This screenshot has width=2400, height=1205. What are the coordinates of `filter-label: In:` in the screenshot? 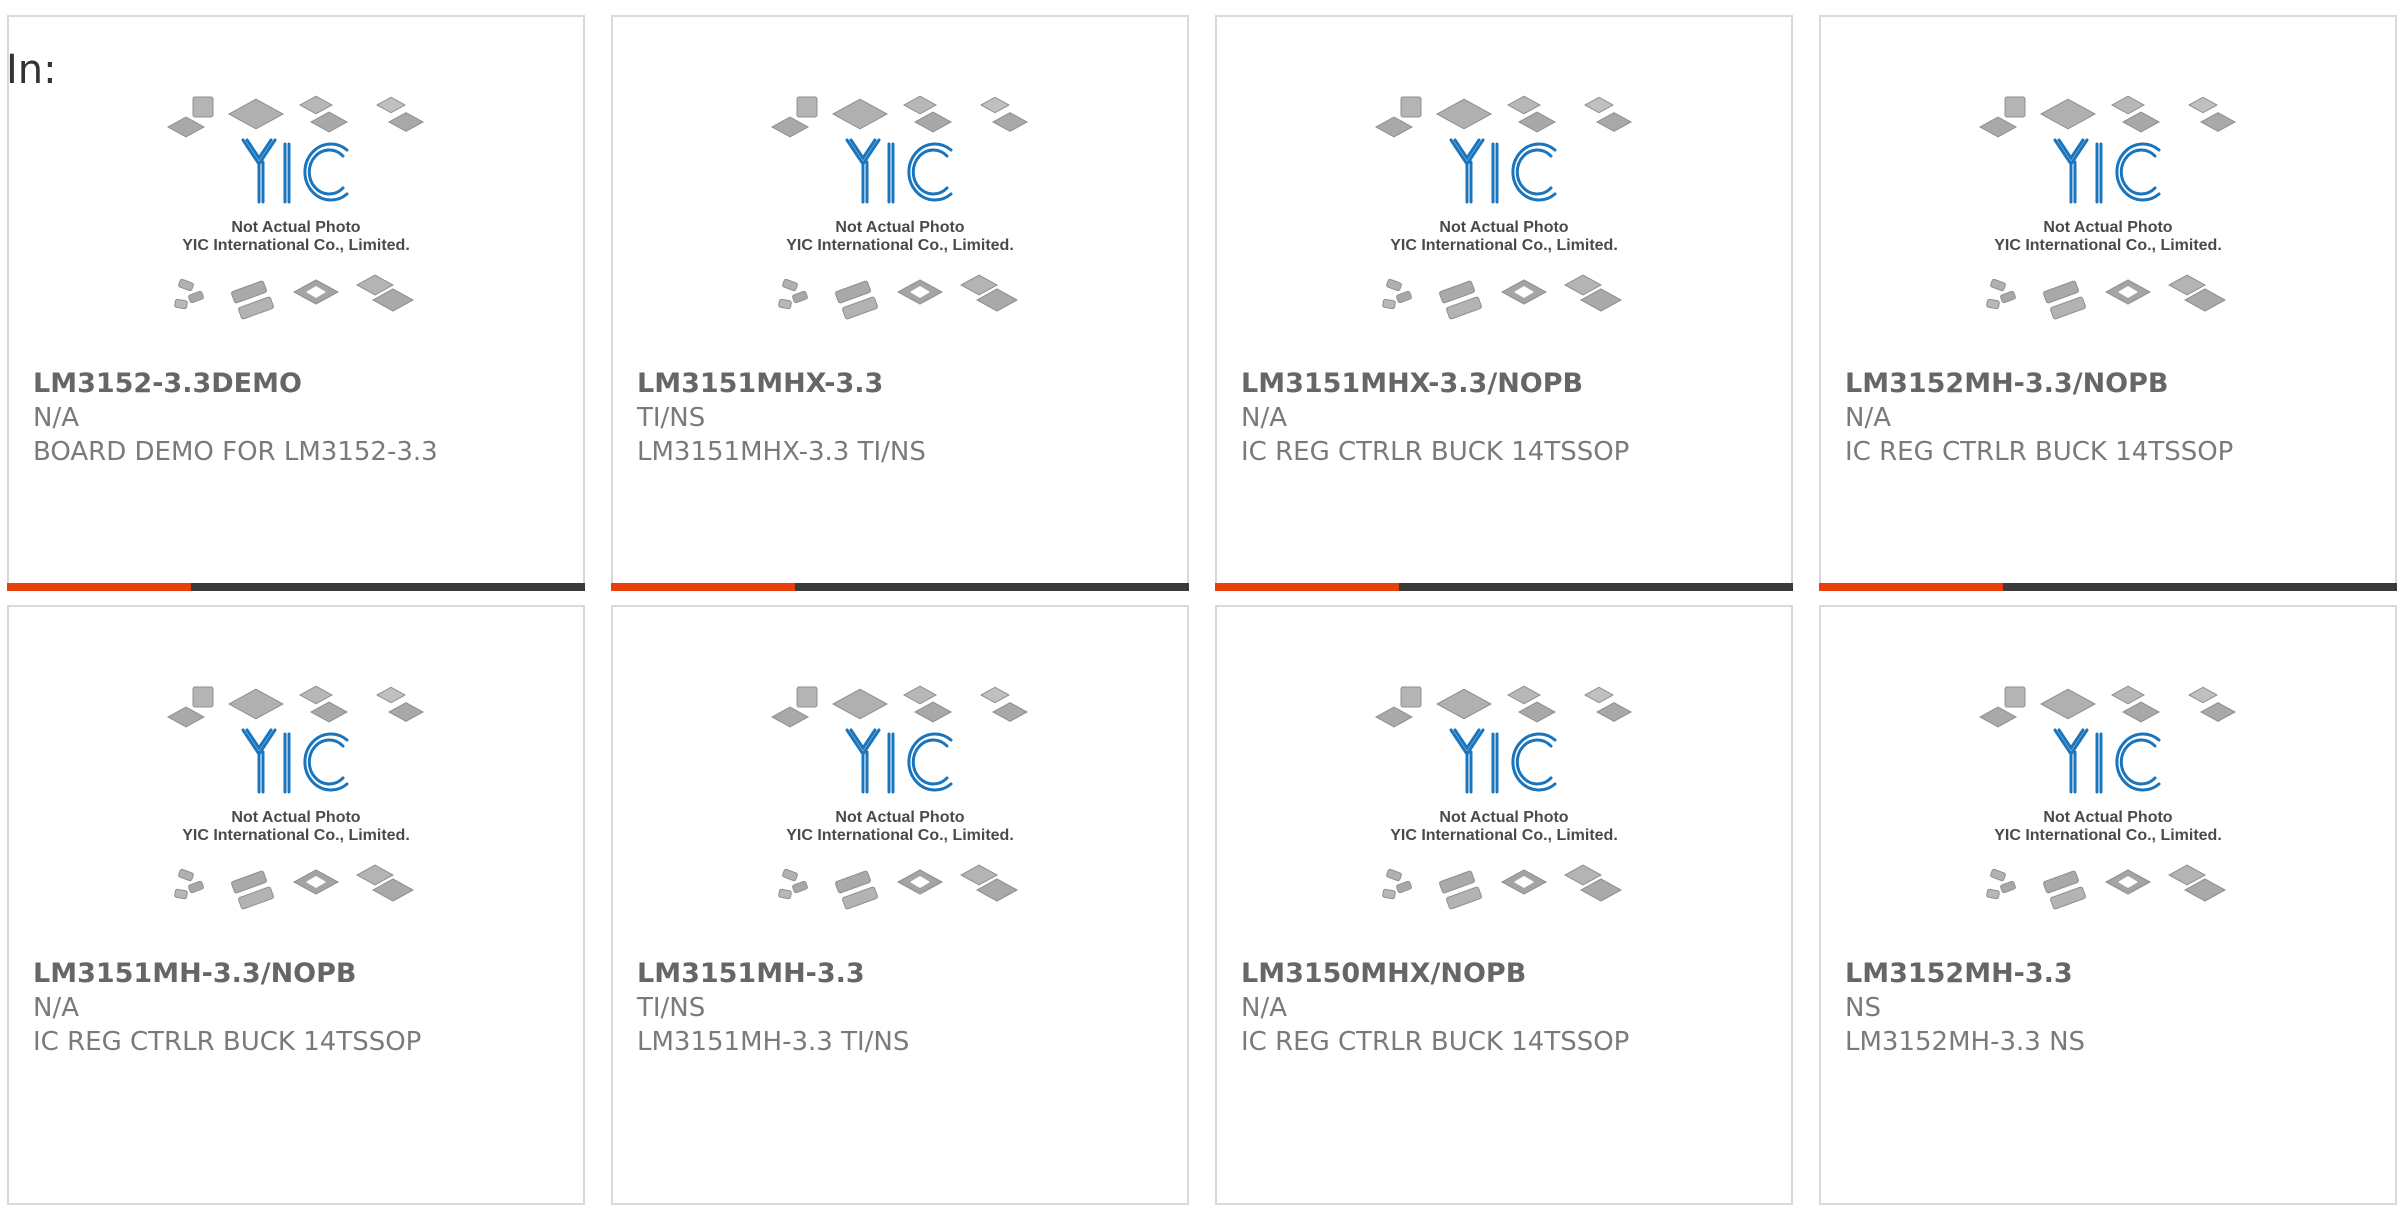 It's located at (31, 70).